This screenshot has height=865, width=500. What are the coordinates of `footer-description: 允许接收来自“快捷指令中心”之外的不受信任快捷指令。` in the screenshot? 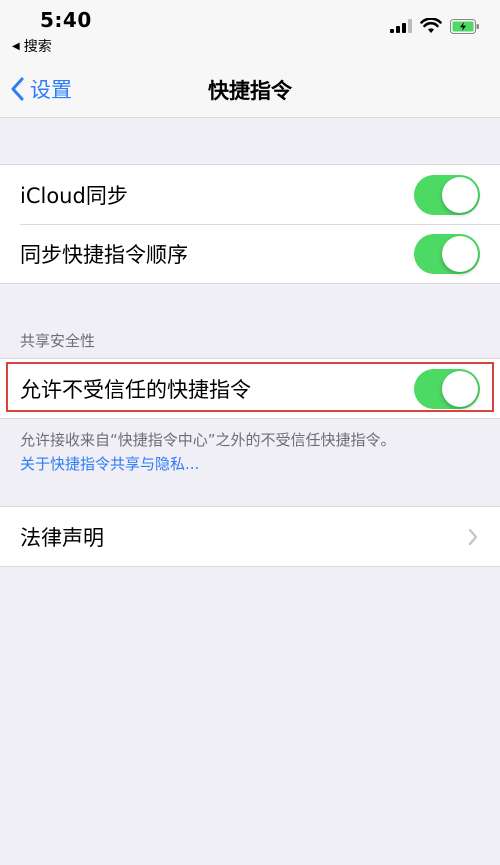 It's located at (208, 440).